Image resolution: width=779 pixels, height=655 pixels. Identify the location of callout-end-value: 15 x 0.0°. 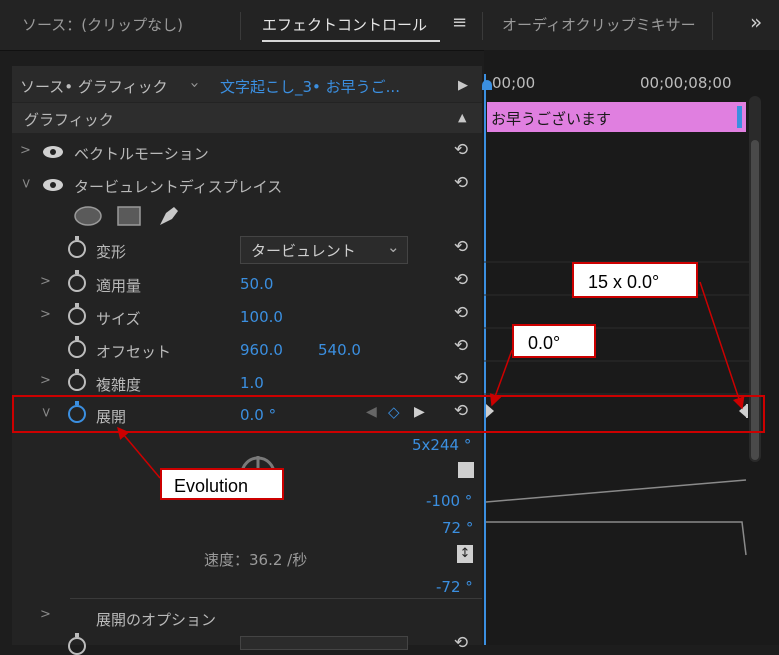
(635, 280).